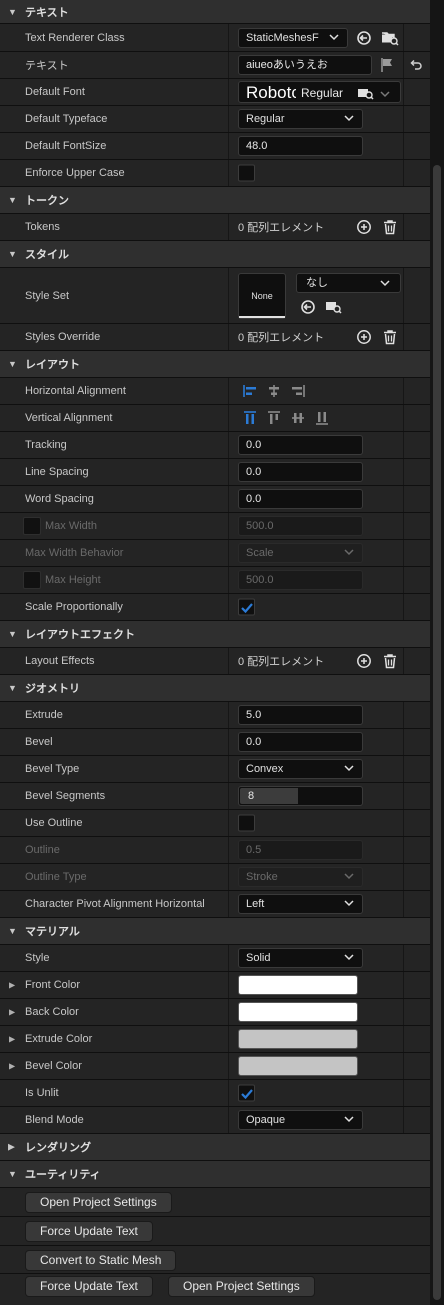 This screenshot has height=1305, width=444. I want to click on bevel-type-dropdown: Convex, so click(300, 769).